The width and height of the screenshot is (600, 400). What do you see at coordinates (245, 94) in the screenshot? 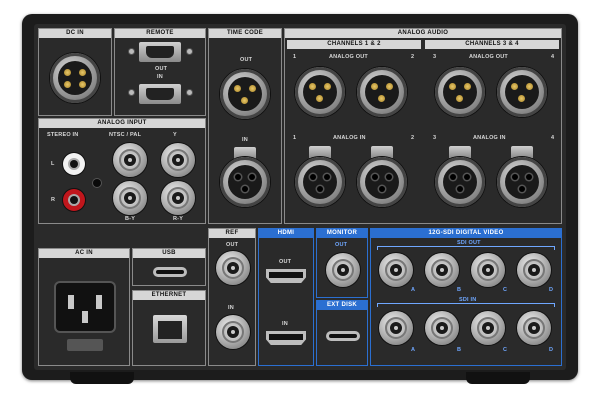
I see `time-code-out-connector` at bounding box center [245, 94].